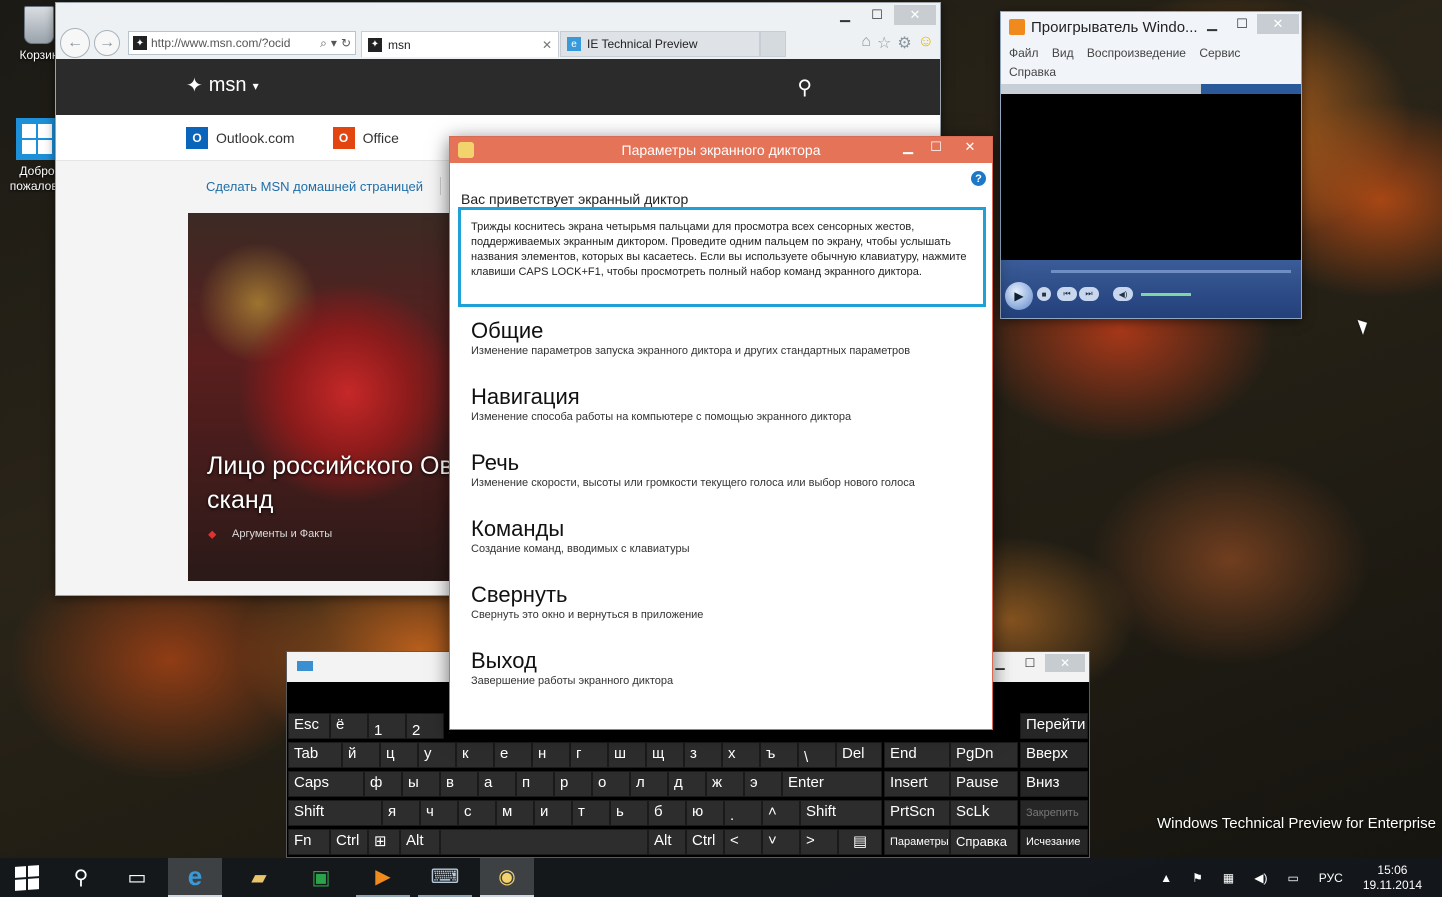  Describe the element at coordinates (1331, 878) in the screenshot. I see `language-indicator: РУС` at that location.